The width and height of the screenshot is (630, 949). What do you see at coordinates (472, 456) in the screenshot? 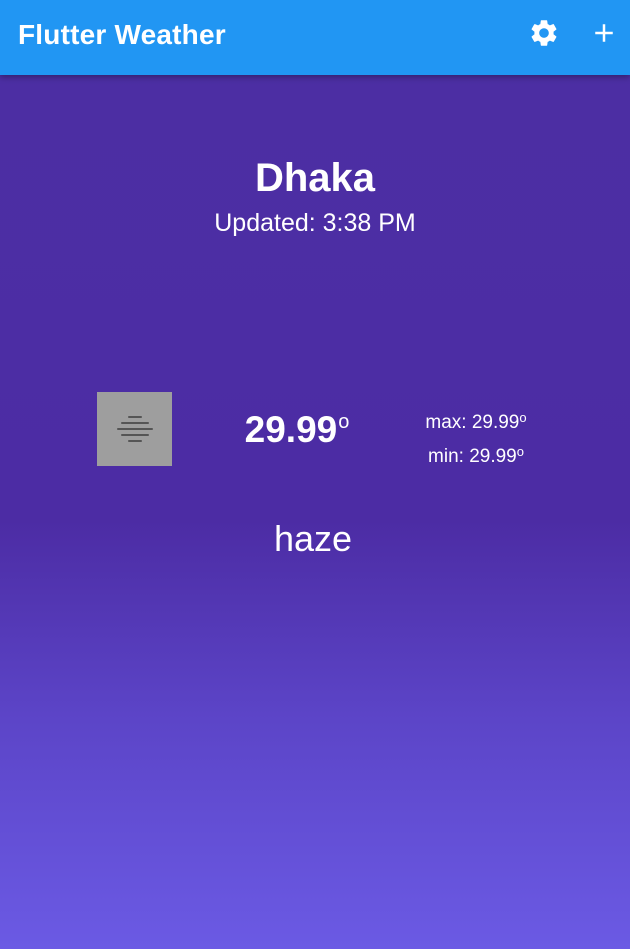
I see `min-temperature-label: min: 29.99` at bounding box center [472, 456].